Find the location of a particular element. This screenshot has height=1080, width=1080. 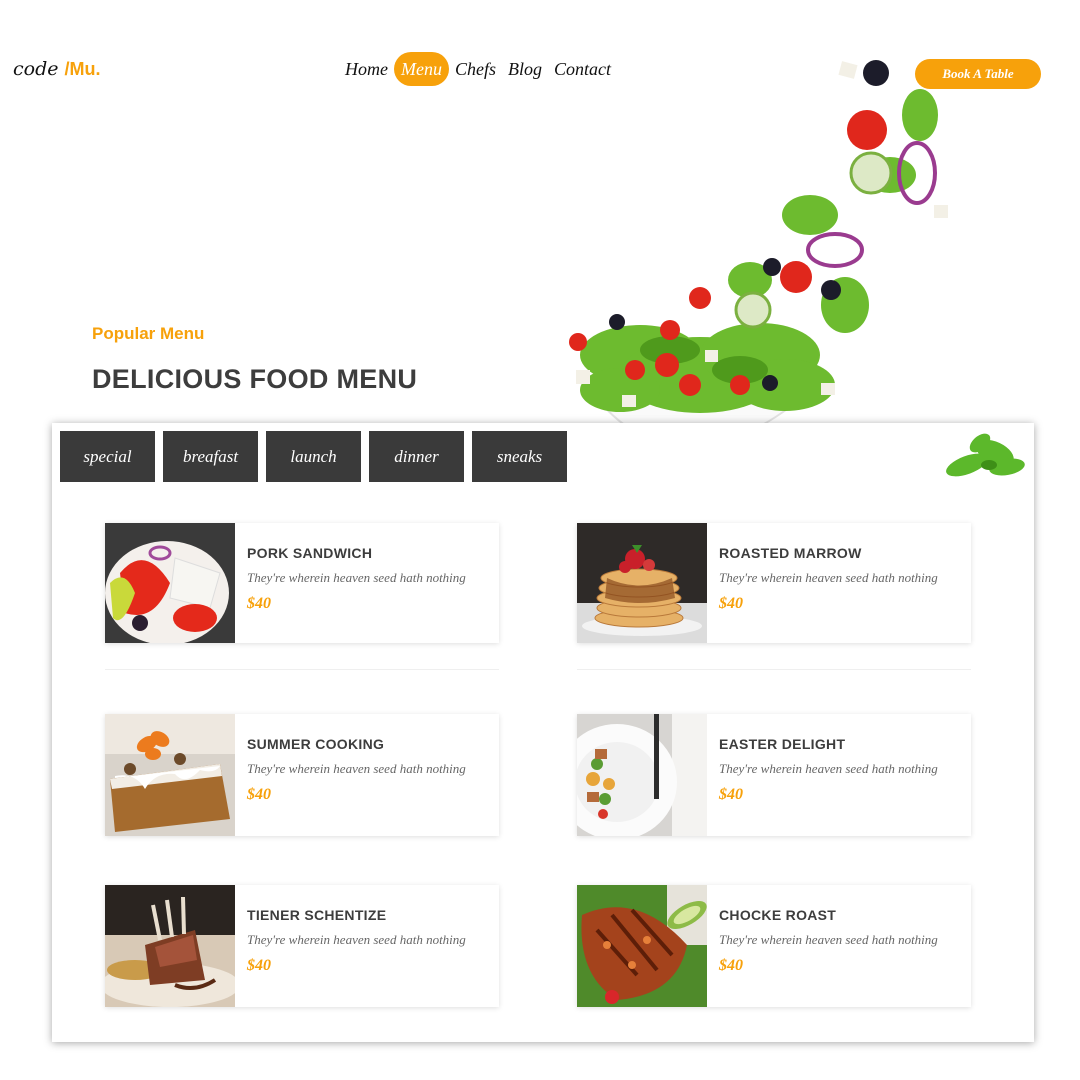

pancakes-photo is located at coordinates (642, 583).